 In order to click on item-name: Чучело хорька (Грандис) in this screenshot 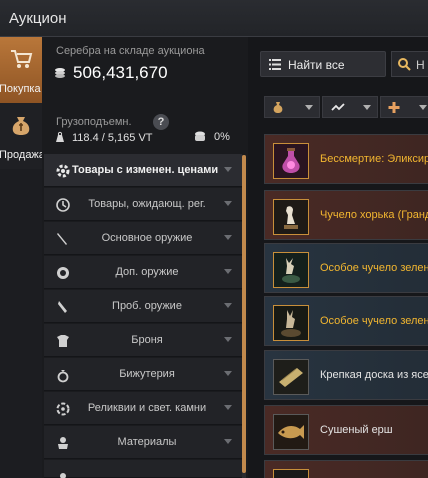, I will do `click(374, 215)`.